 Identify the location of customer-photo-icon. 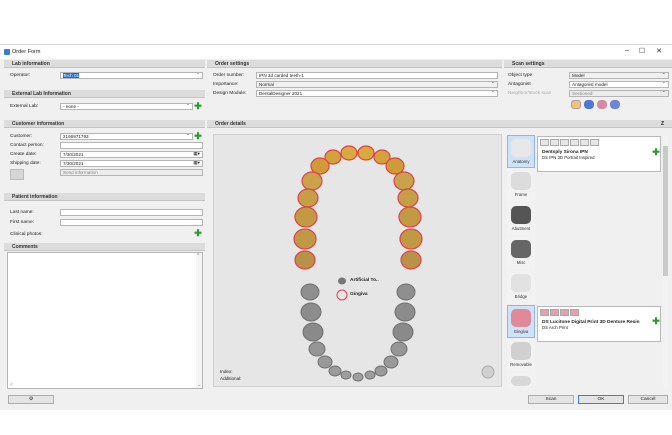
(17, 174).